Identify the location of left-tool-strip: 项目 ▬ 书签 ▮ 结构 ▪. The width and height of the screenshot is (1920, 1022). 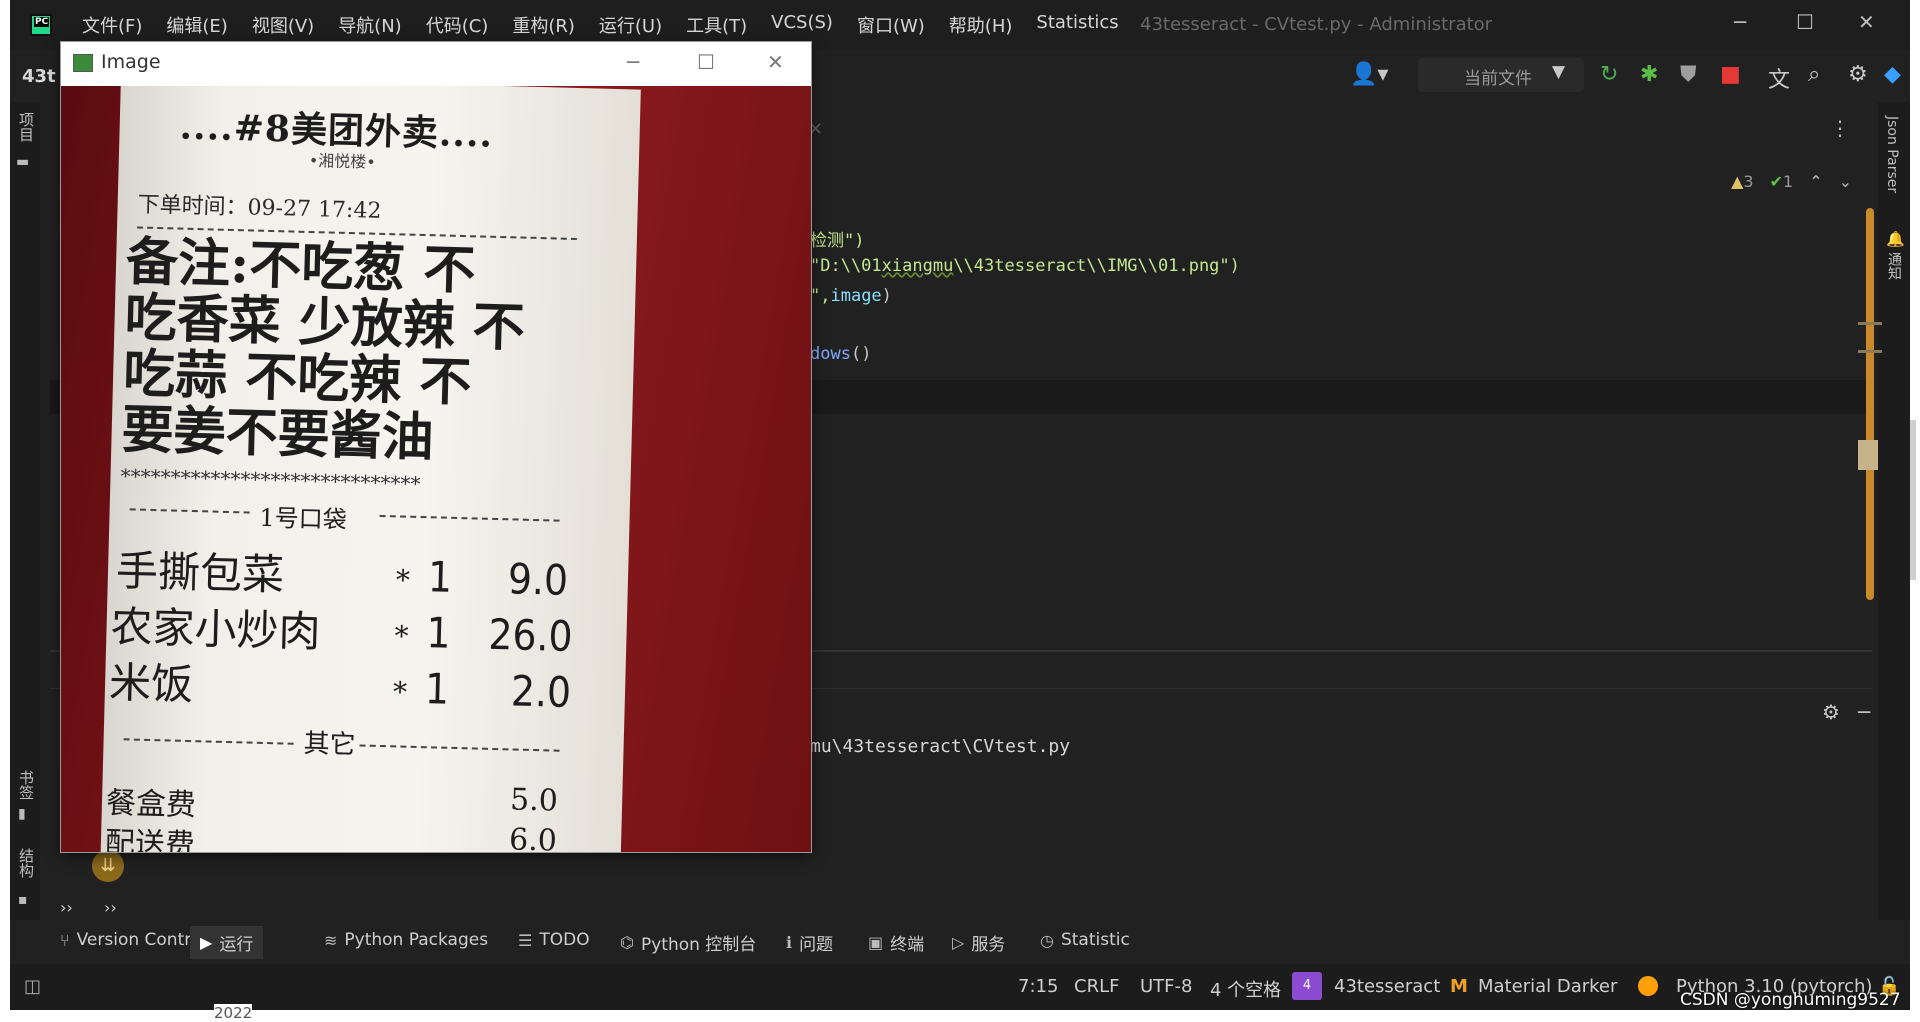
(25, 542).